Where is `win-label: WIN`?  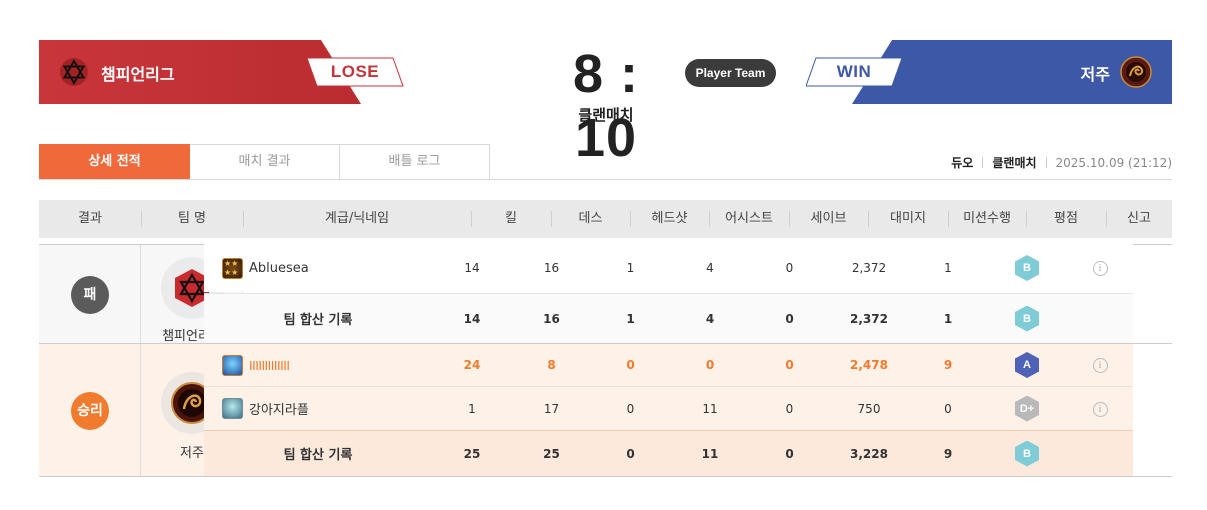
win-label: WIN is located at coordinates (854, 71).